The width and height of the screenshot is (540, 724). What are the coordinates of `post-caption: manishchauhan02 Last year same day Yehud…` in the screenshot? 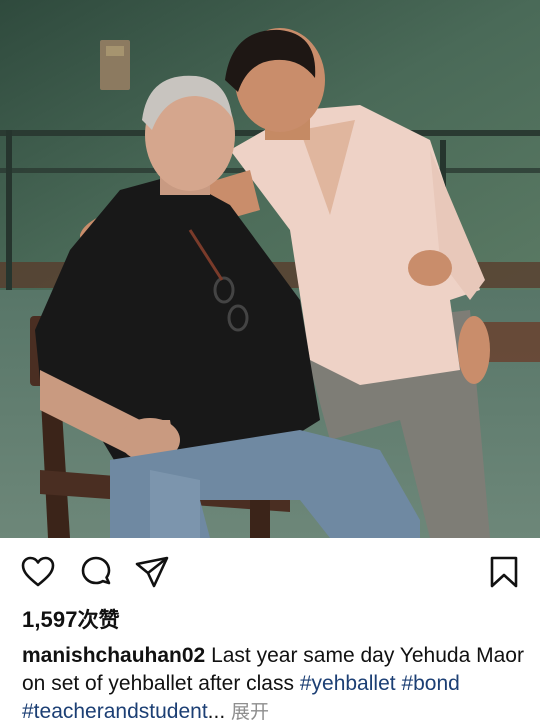 It's located at (277, 683).